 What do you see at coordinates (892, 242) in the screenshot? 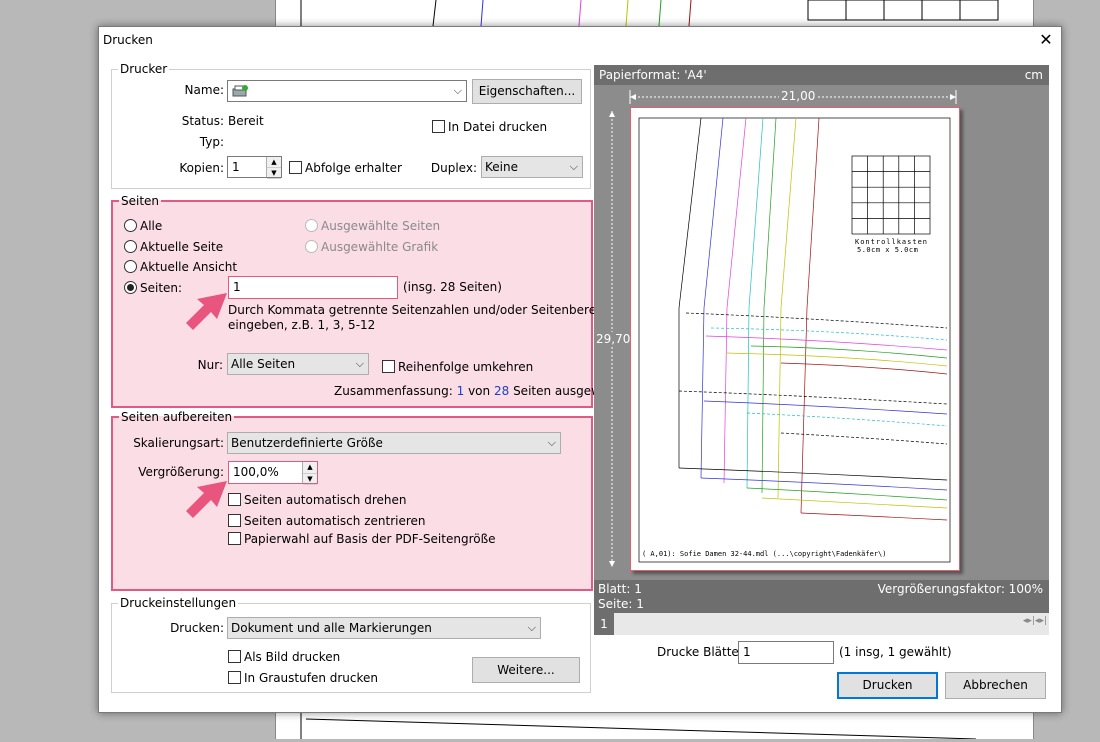
I see `control-box-label-line1: Kontrollkasten` at bounding box center [892, 242].